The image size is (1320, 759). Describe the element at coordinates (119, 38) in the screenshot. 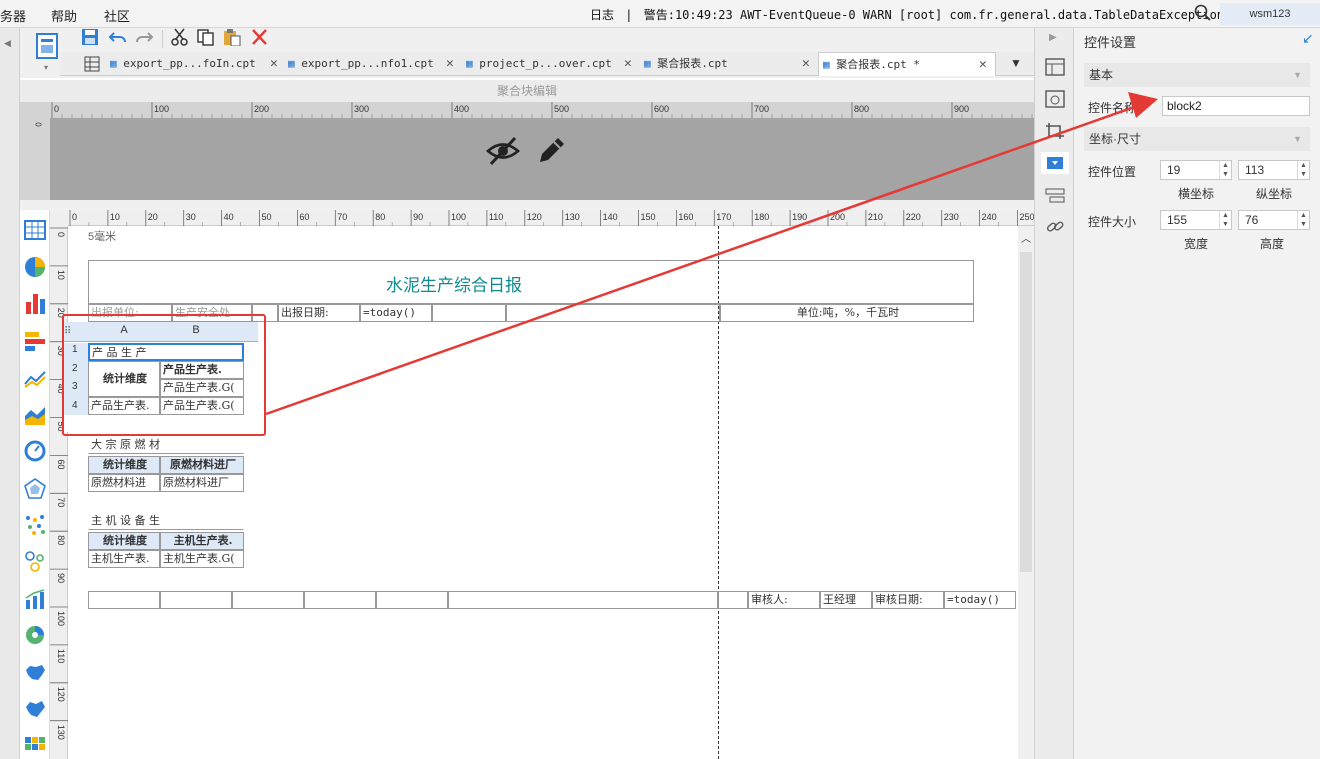

I see `undo-icon` at that location.